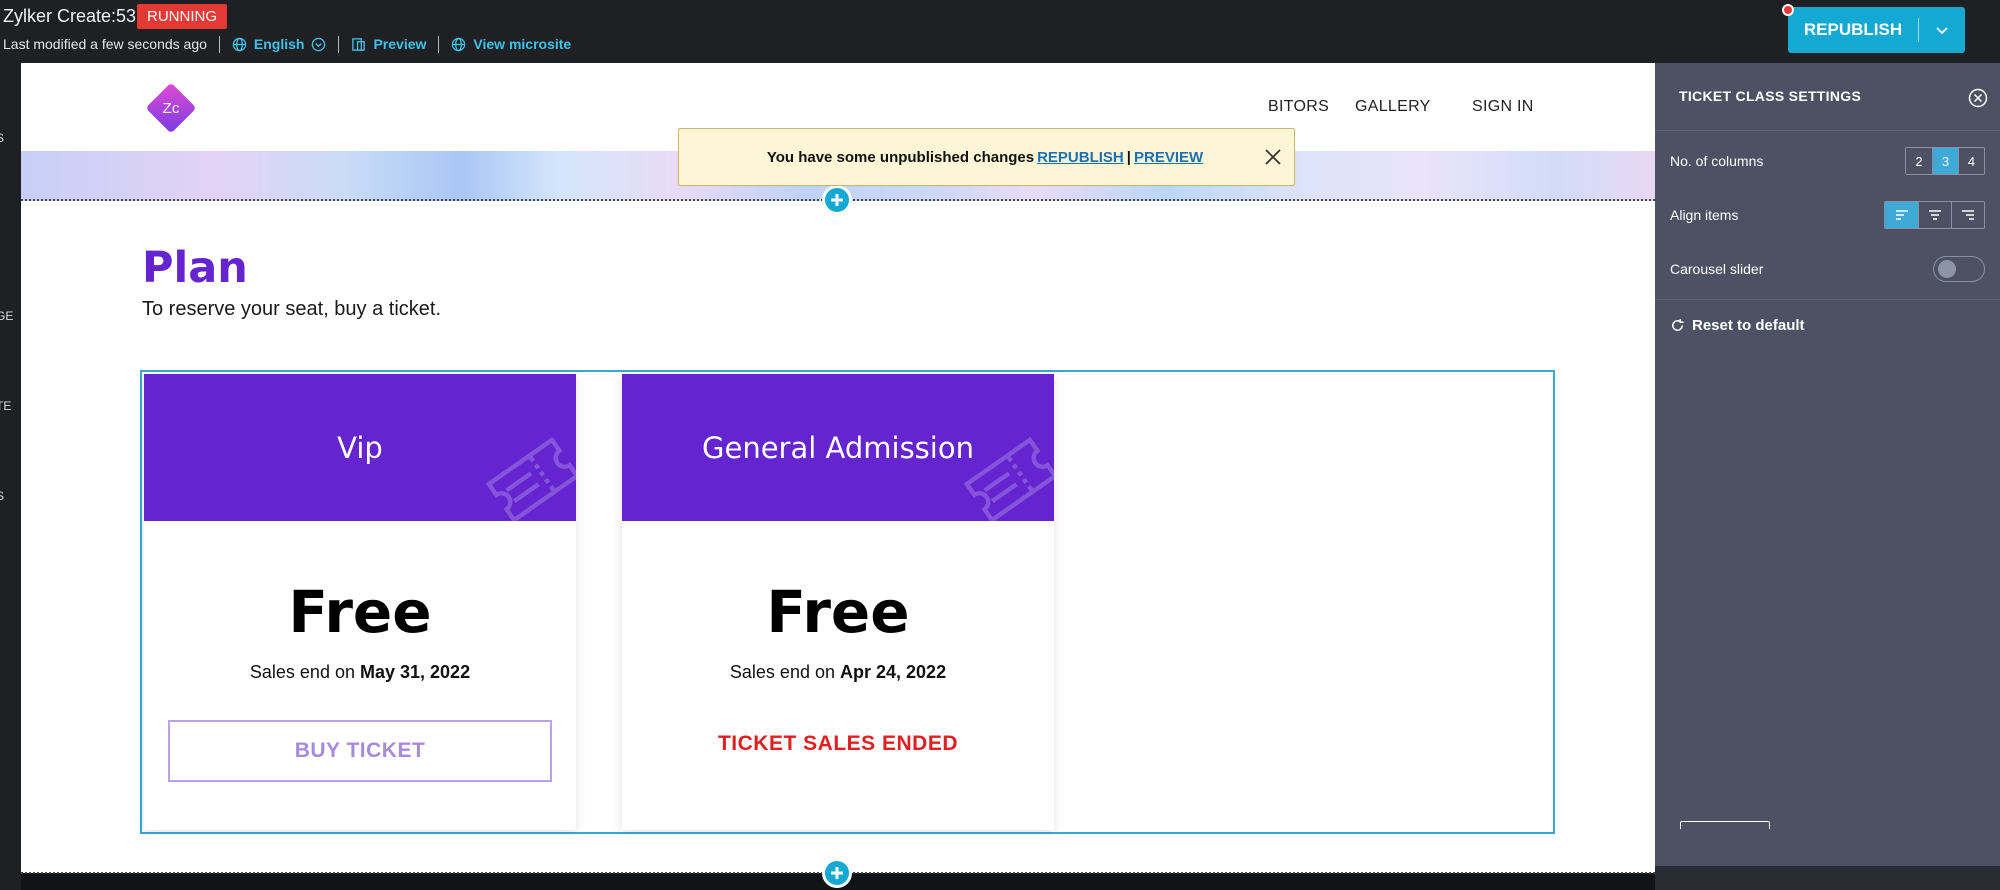 This screenshot has width=2000, height=890. What do you see at coordinates (1959, 269) in the screenshot?
I see `carousel-toggle` at bounding box center [1959, 269].